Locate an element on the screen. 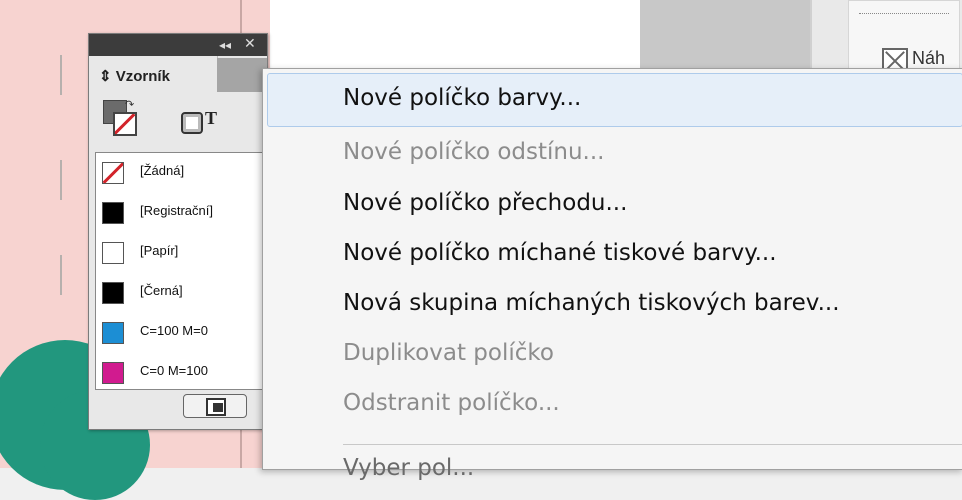 This screenshot has height=500, width=962. swatch-row: [Černá] is located at coordinates (182, 293).